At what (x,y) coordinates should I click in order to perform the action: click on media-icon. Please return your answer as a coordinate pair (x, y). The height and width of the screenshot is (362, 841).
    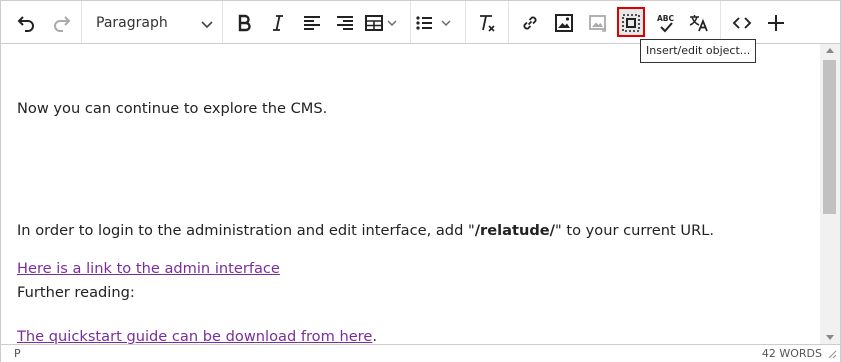
    Looking at the image, I should click on (598, 23).